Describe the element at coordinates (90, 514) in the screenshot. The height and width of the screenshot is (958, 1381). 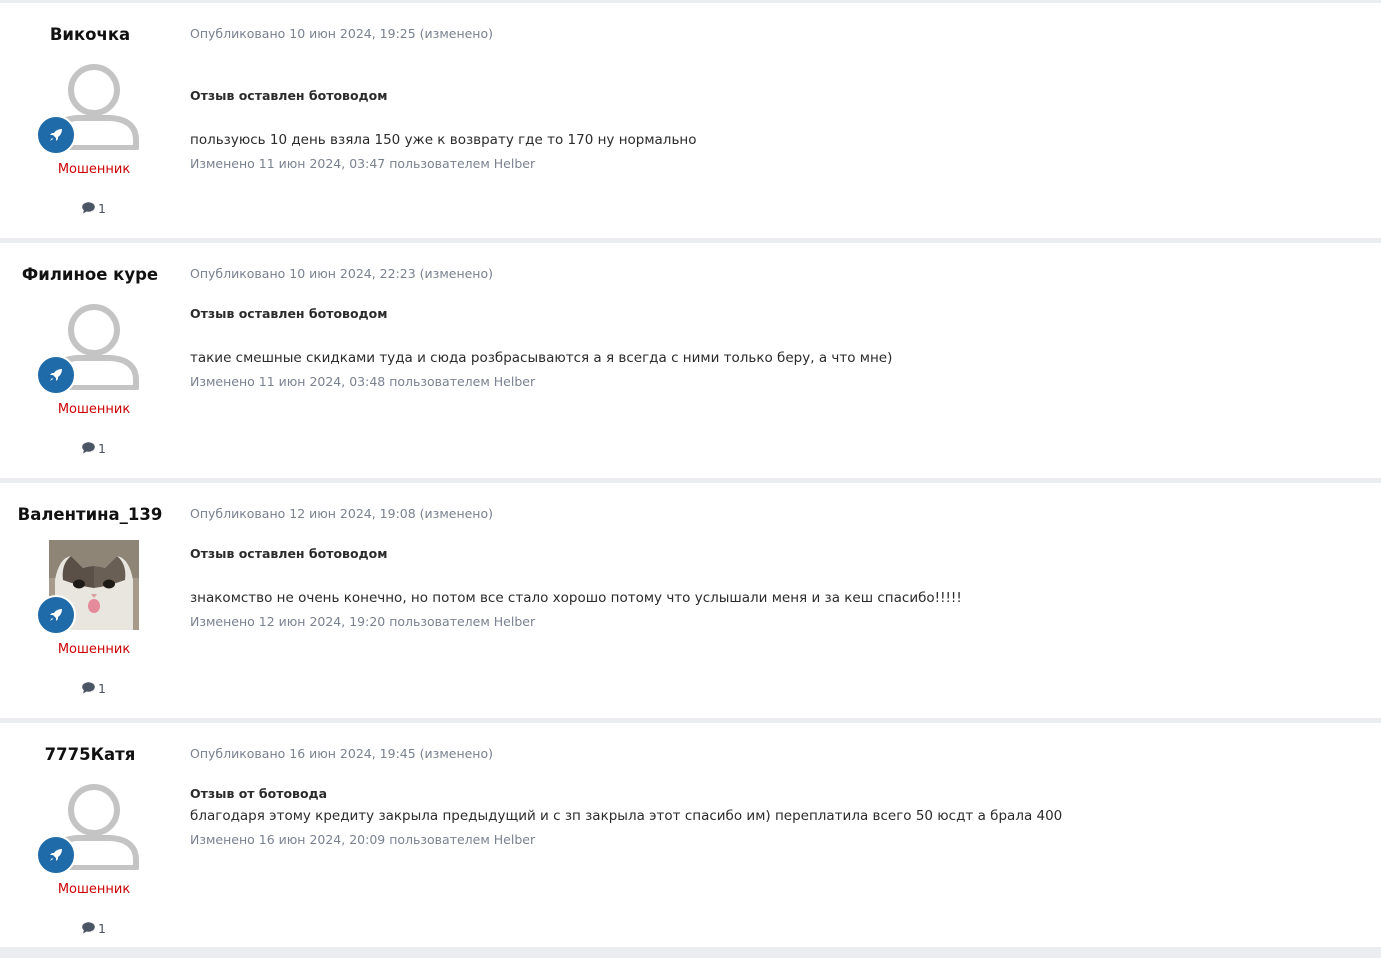
I see `author-name: Валентина_139` at that location.